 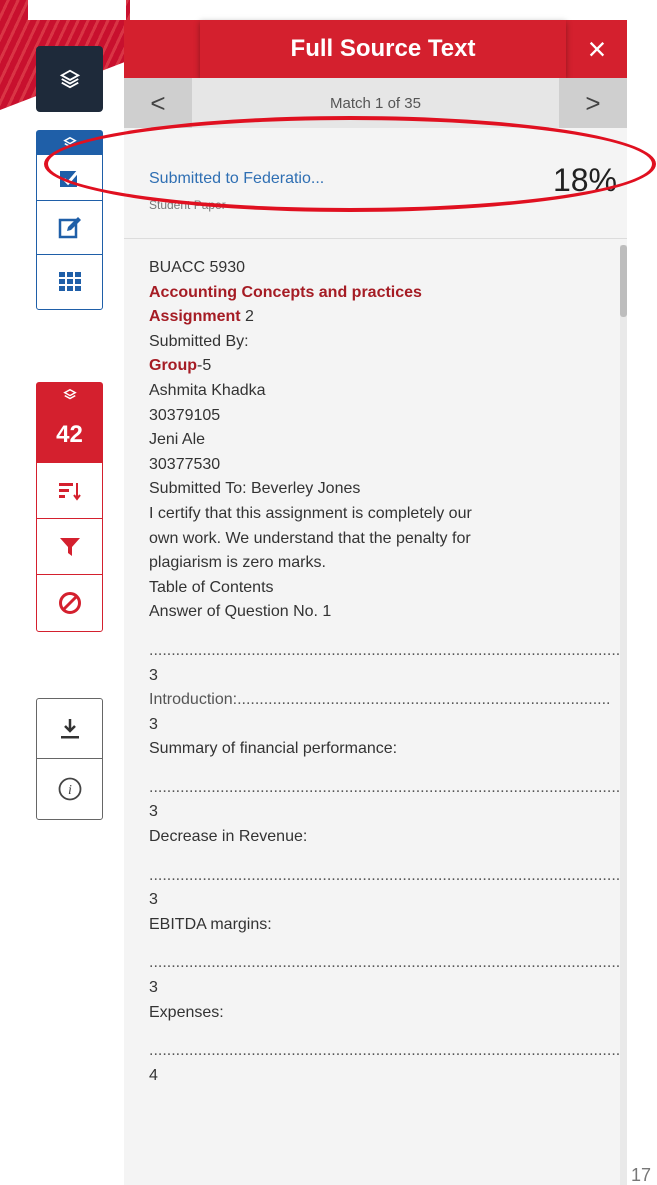 I want to click on info-icon: i, so click(x=69, y=789).